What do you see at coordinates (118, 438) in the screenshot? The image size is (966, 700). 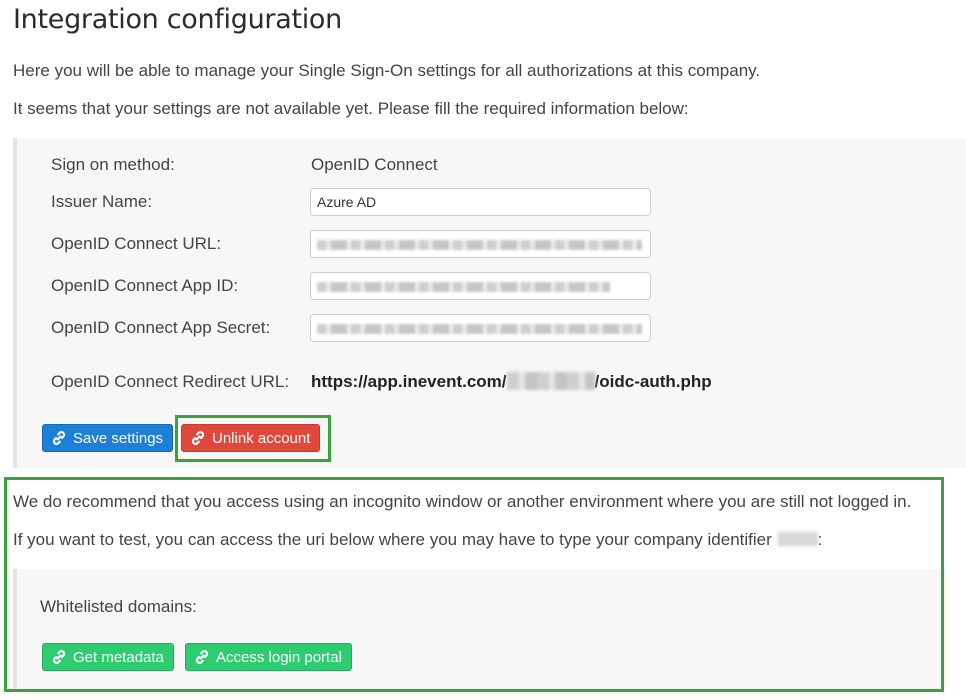 I see `save-settings-label: Save settings` at bounding box center [118, 438].